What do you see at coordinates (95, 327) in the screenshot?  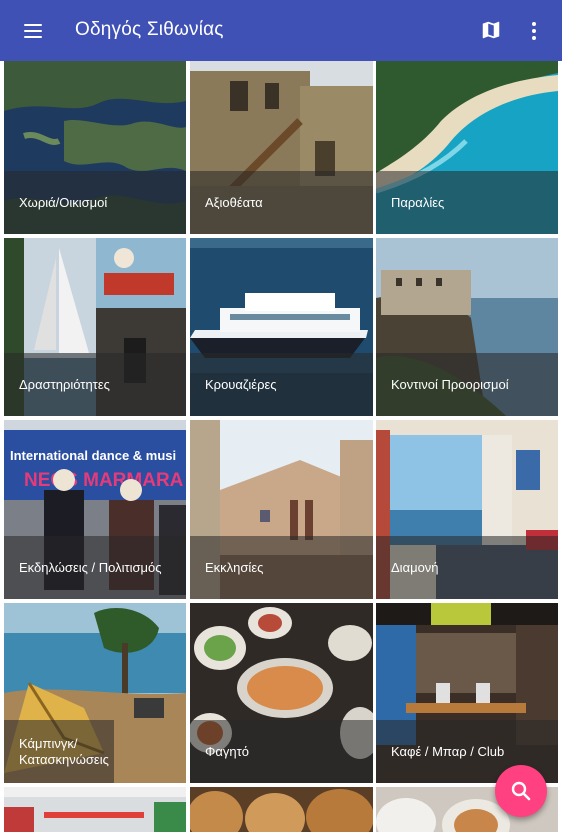 I see `category-tile-activities: Δραστηριότητες` at bounding box center [95, 327].